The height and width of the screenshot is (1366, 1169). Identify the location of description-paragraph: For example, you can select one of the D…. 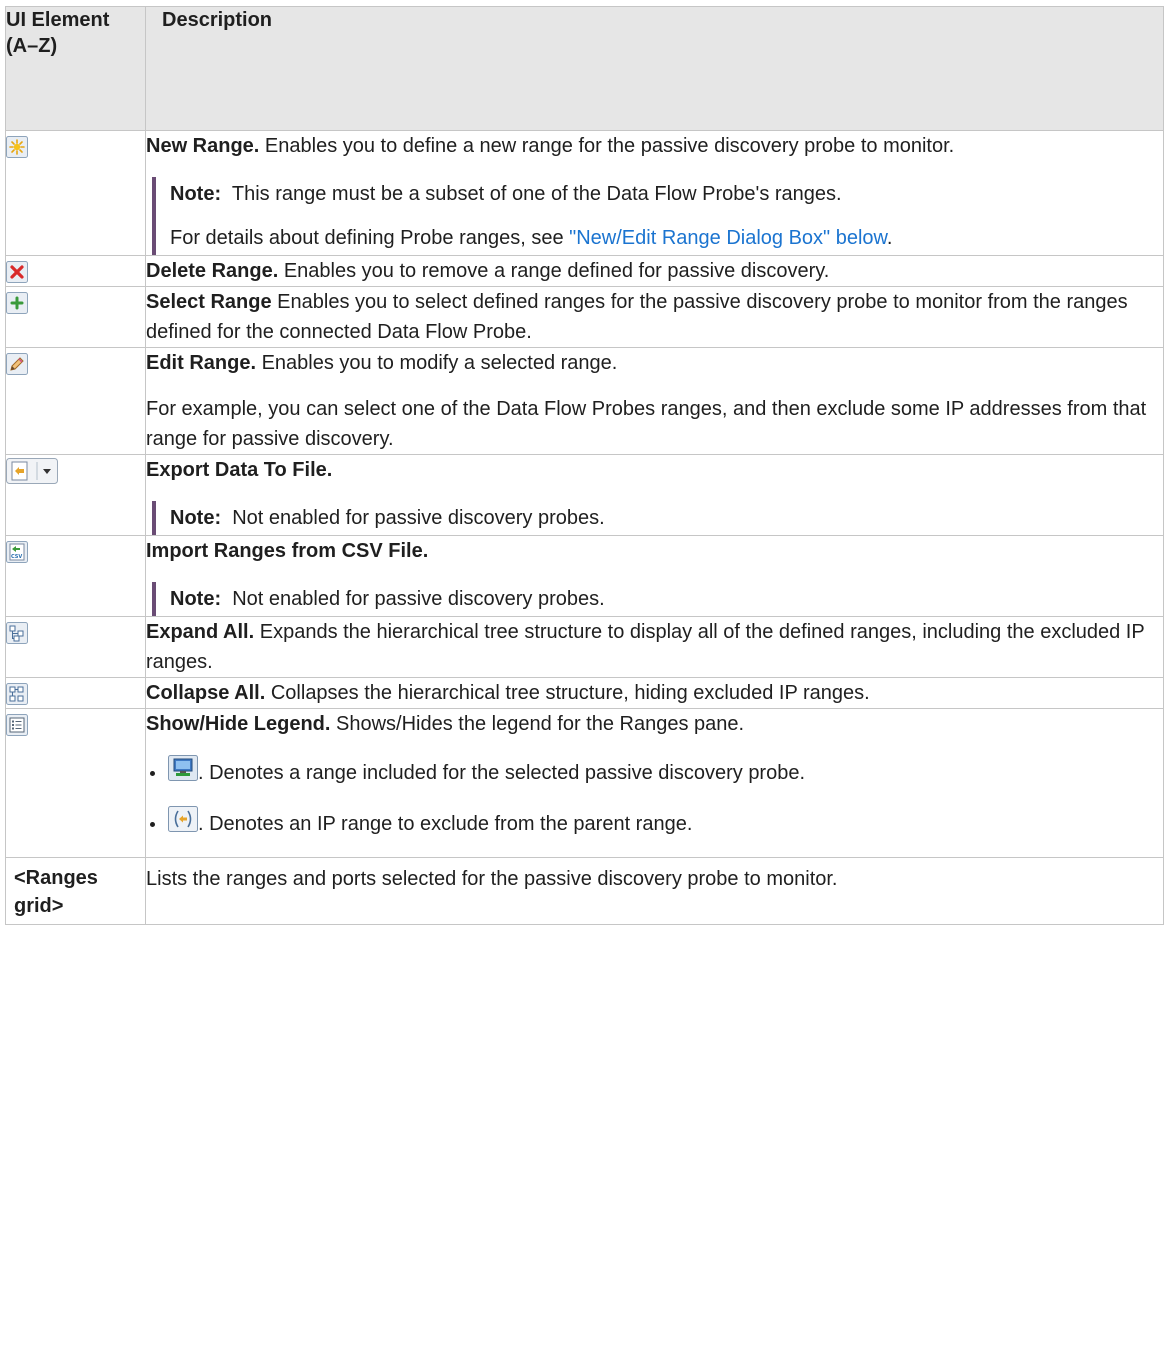
(646, 424).